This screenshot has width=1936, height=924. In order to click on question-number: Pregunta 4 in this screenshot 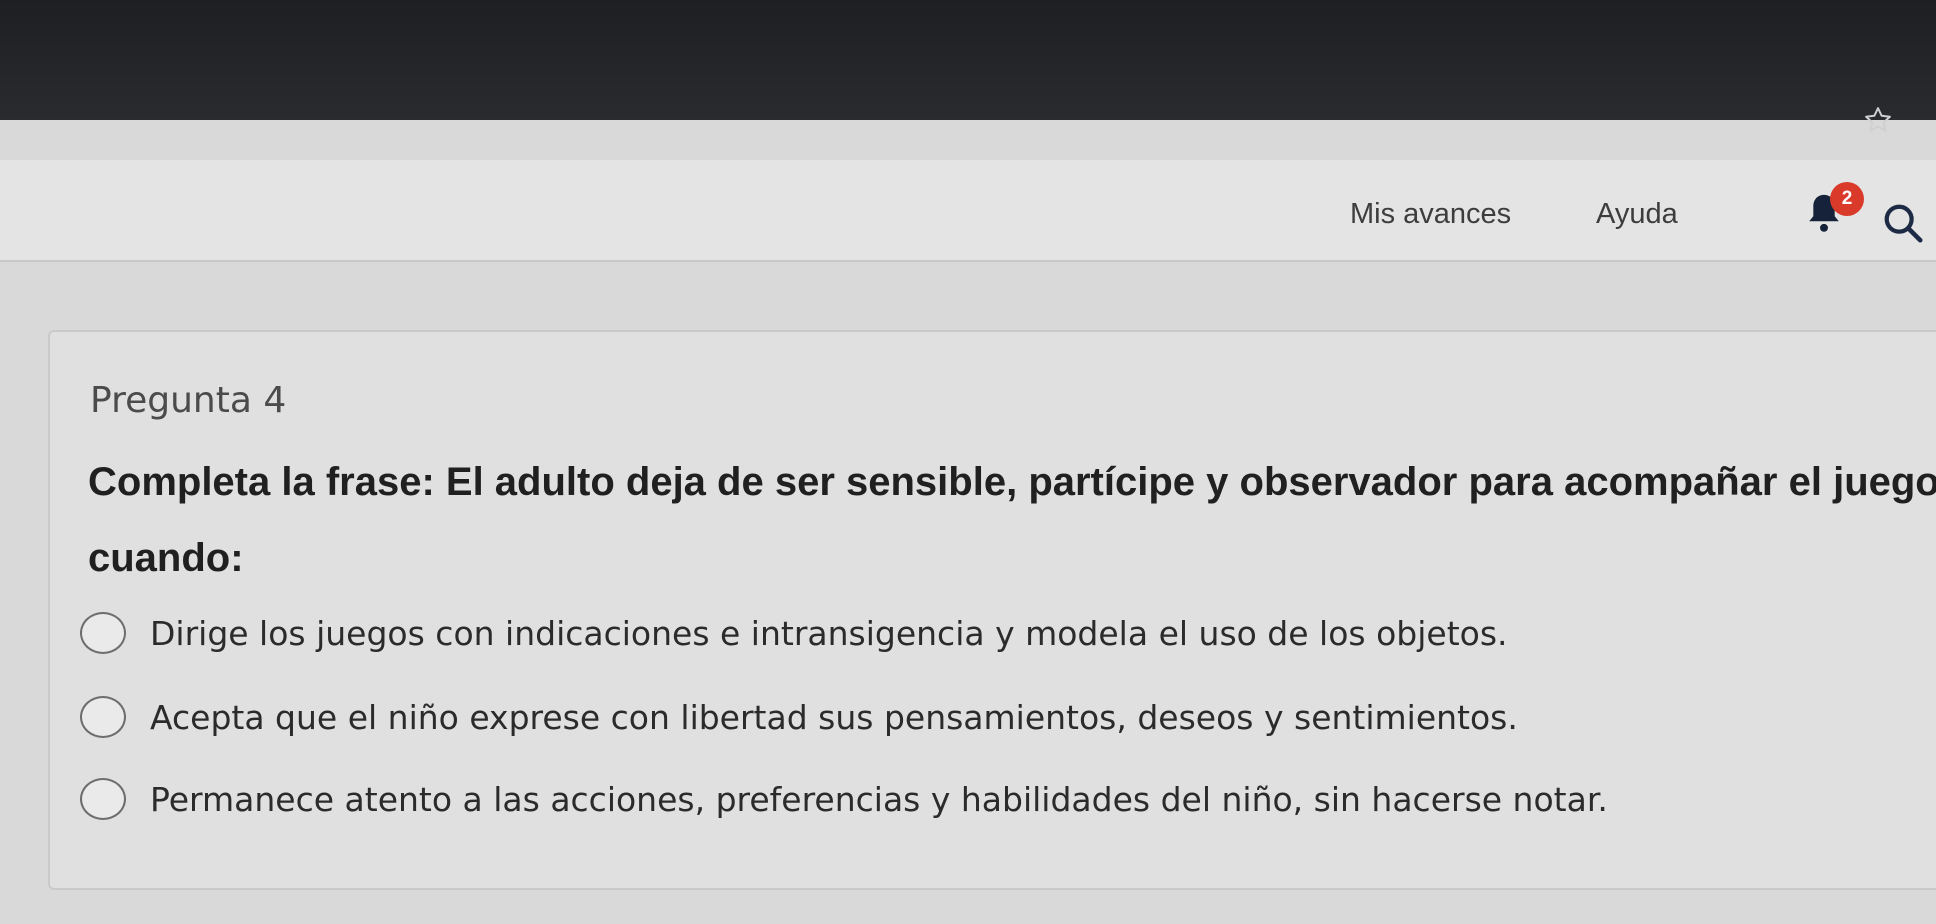, I will do `click(188, 400)`.